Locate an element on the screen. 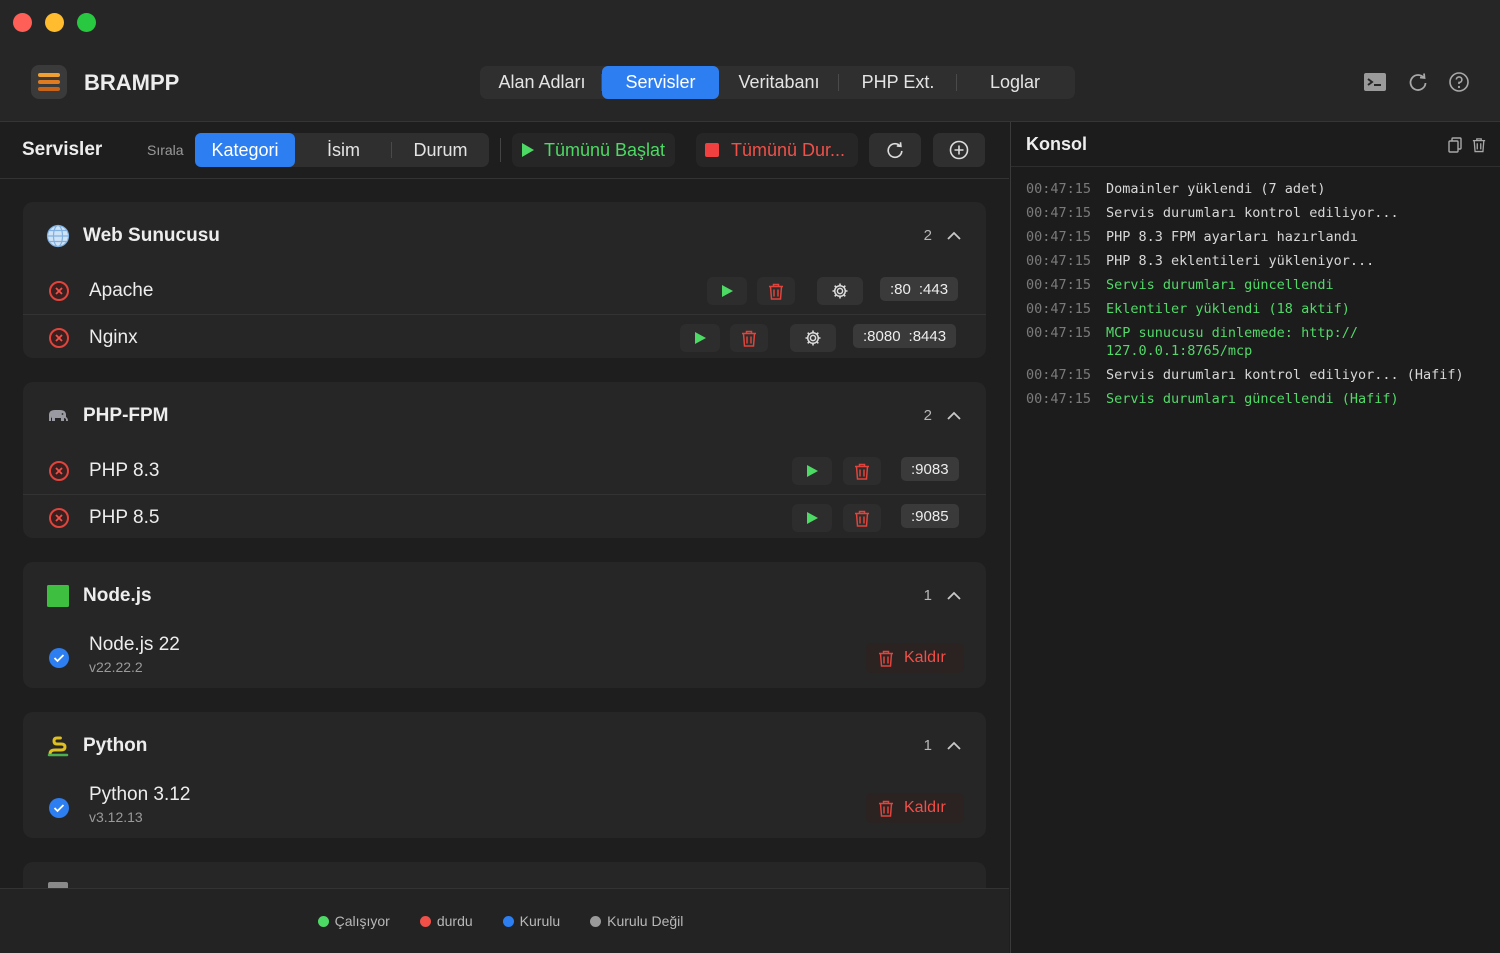 The width and height of the screenshot is (1500, 953). tab-php-ext: PHP Ext. is located at coordinates (898, 82).